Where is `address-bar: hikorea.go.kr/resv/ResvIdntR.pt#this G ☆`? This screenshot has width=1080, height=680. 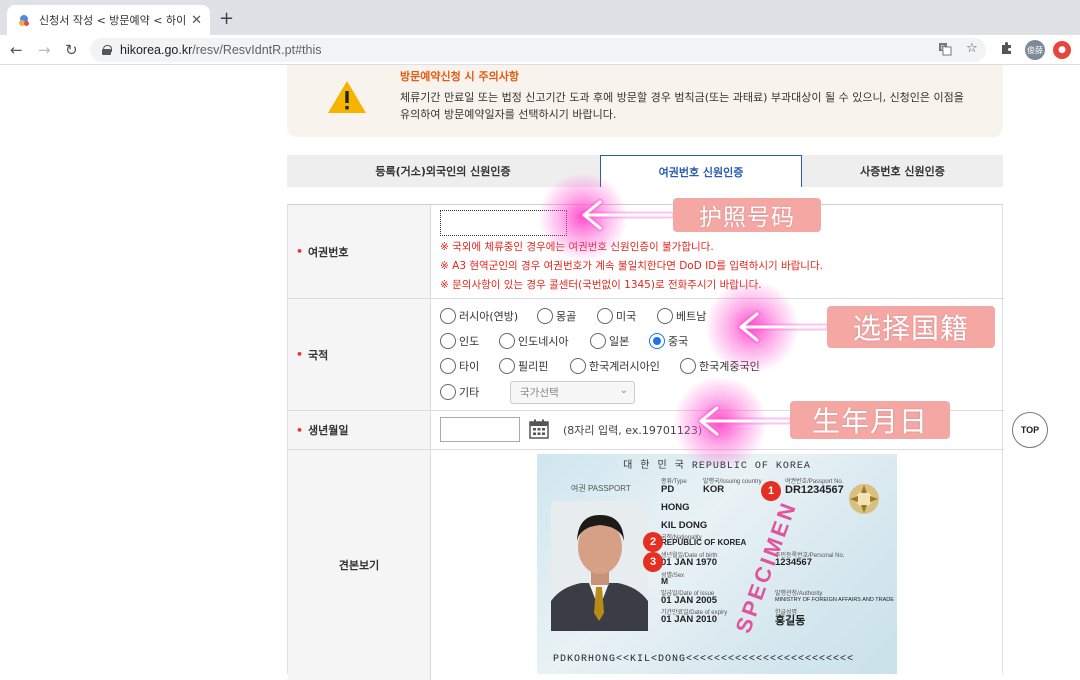 address-bar: hikorea.go.kr/resv/ResvIdntR.pt#this G ☆ is located at coordinates (538, 50).